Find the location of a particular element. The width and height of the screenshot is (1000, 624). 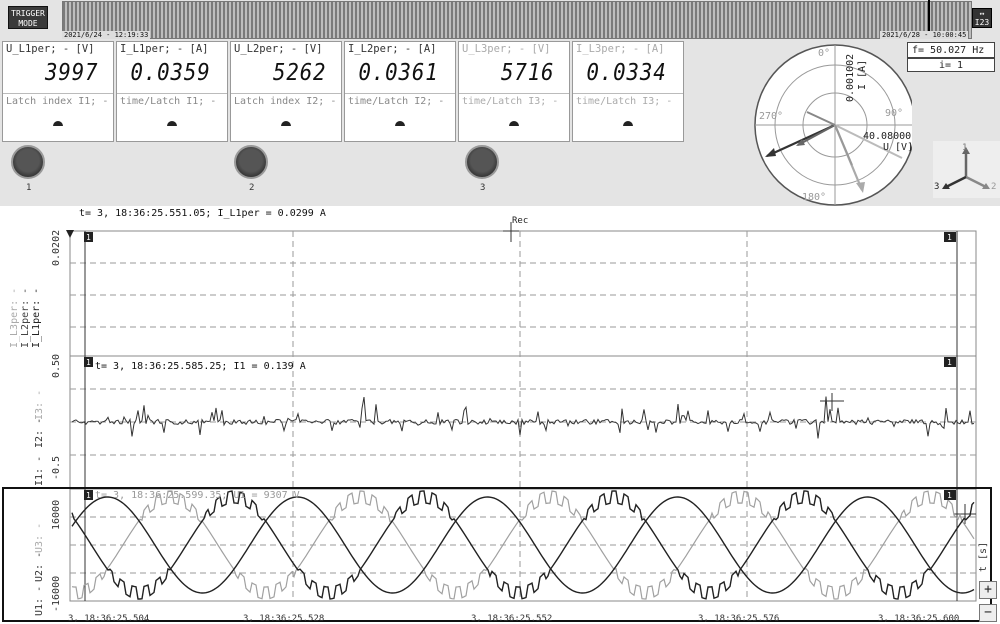

plot3-ylabel-u1: U1: - is located at coordinates (39, 600).